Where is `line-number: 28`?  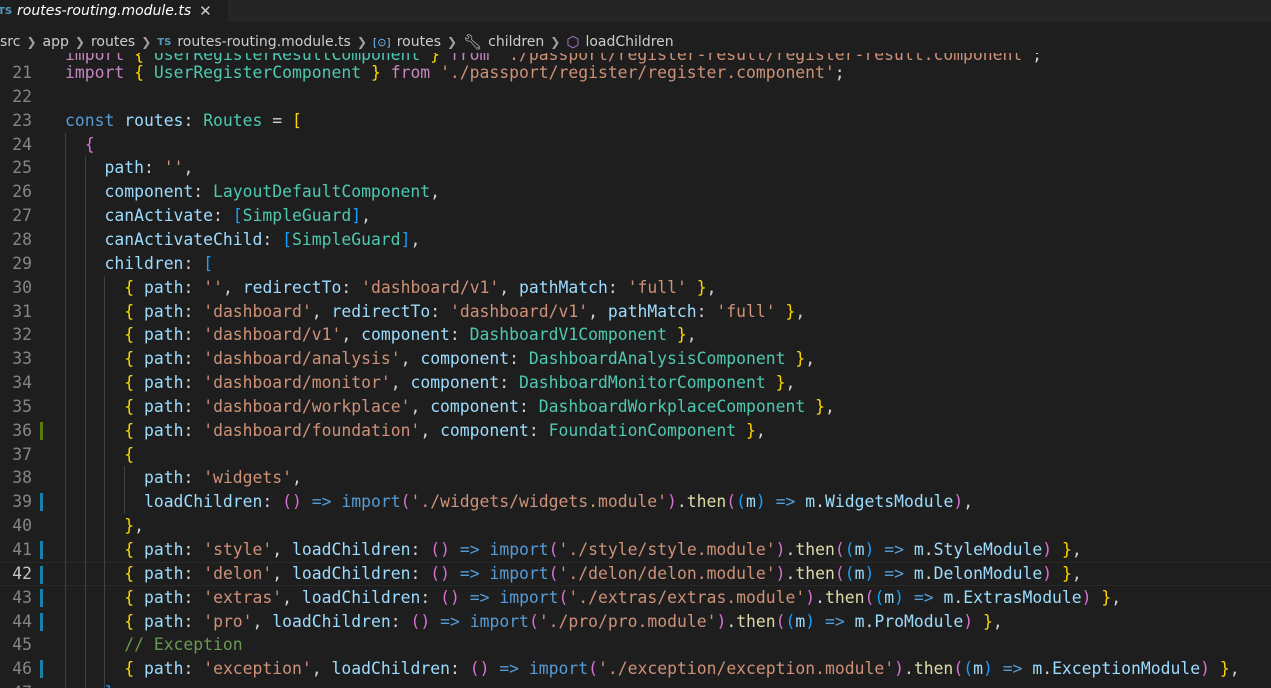 line-number: 28 is located at coordinates (22, 239).